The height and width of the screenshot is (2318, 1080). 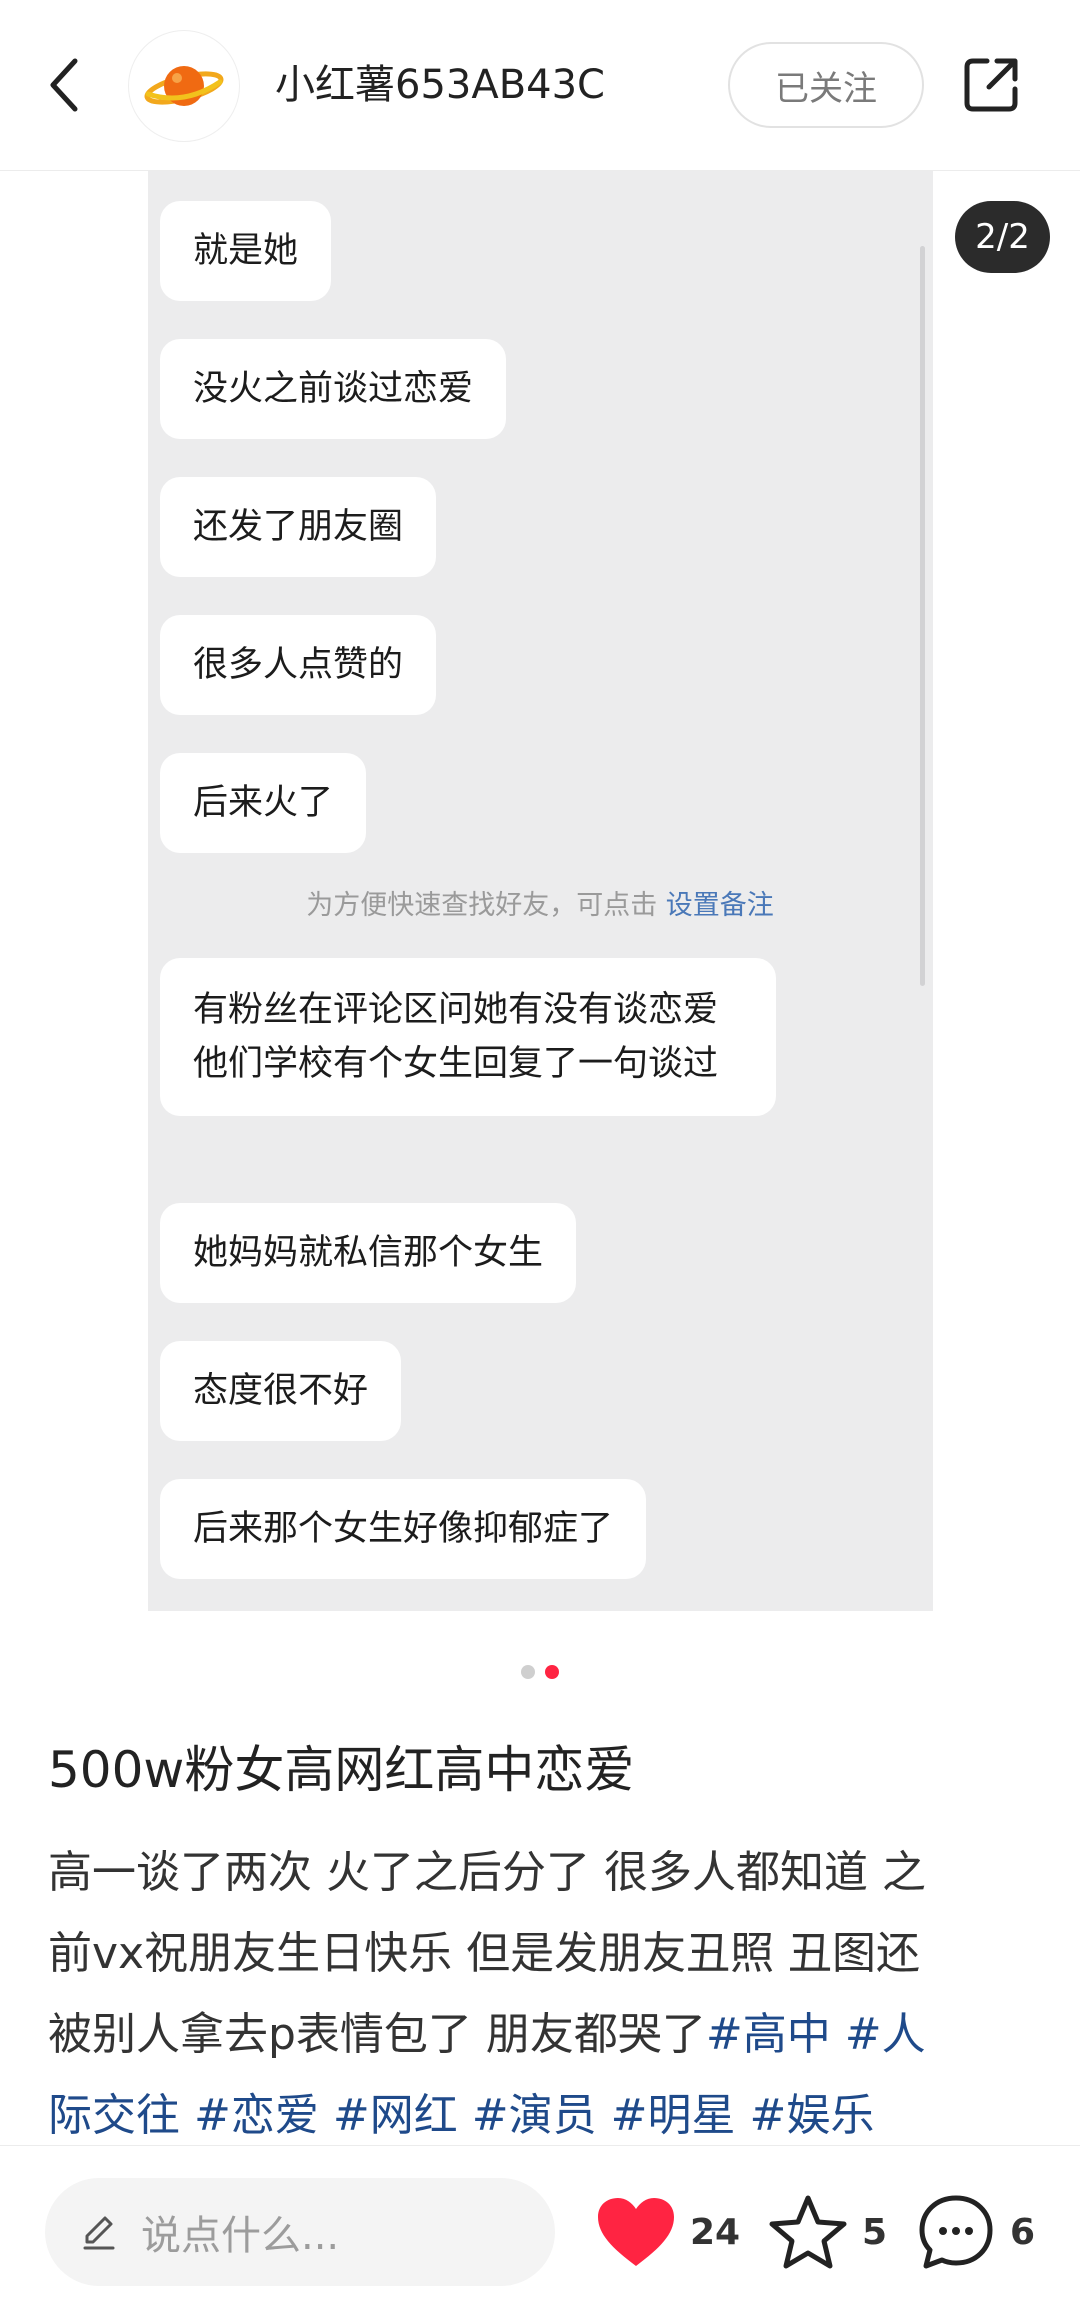 What do you see at coordinates (534, 2115) in the screenshot?
I see `hashtag-link: #演员` at bounding box center [534, 2115].